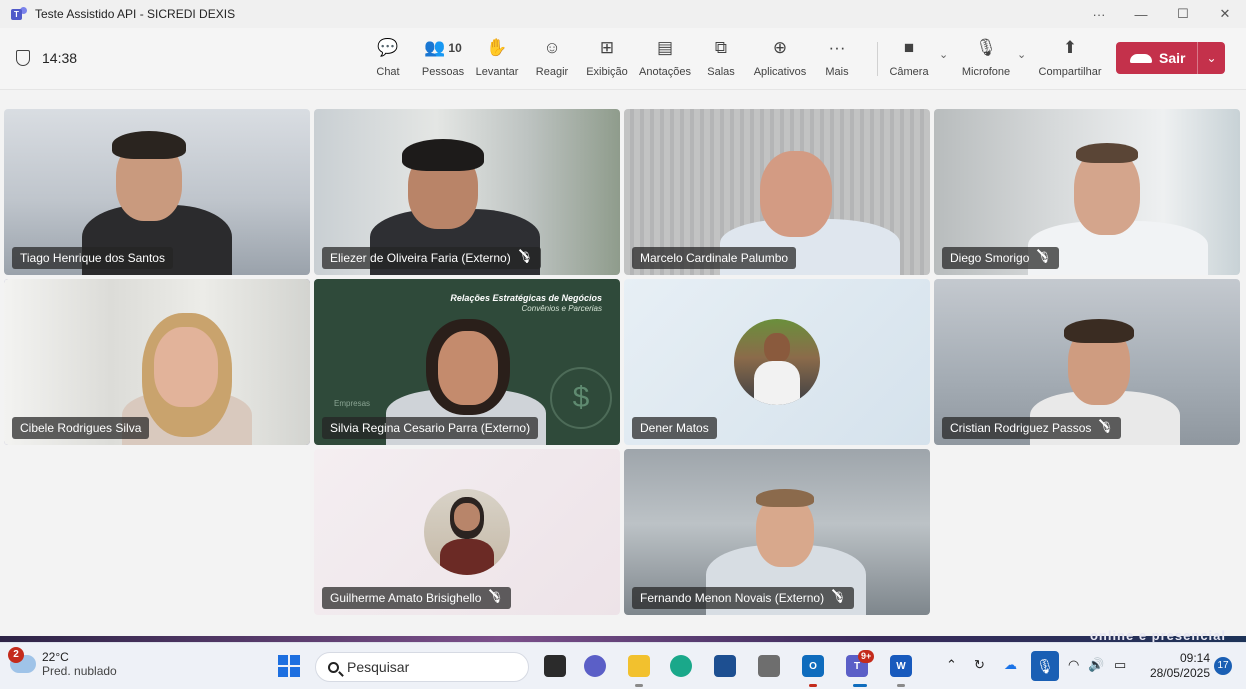  I want to click on banner-title: Relações Estratégicas de Negócios, so click(526, 298).